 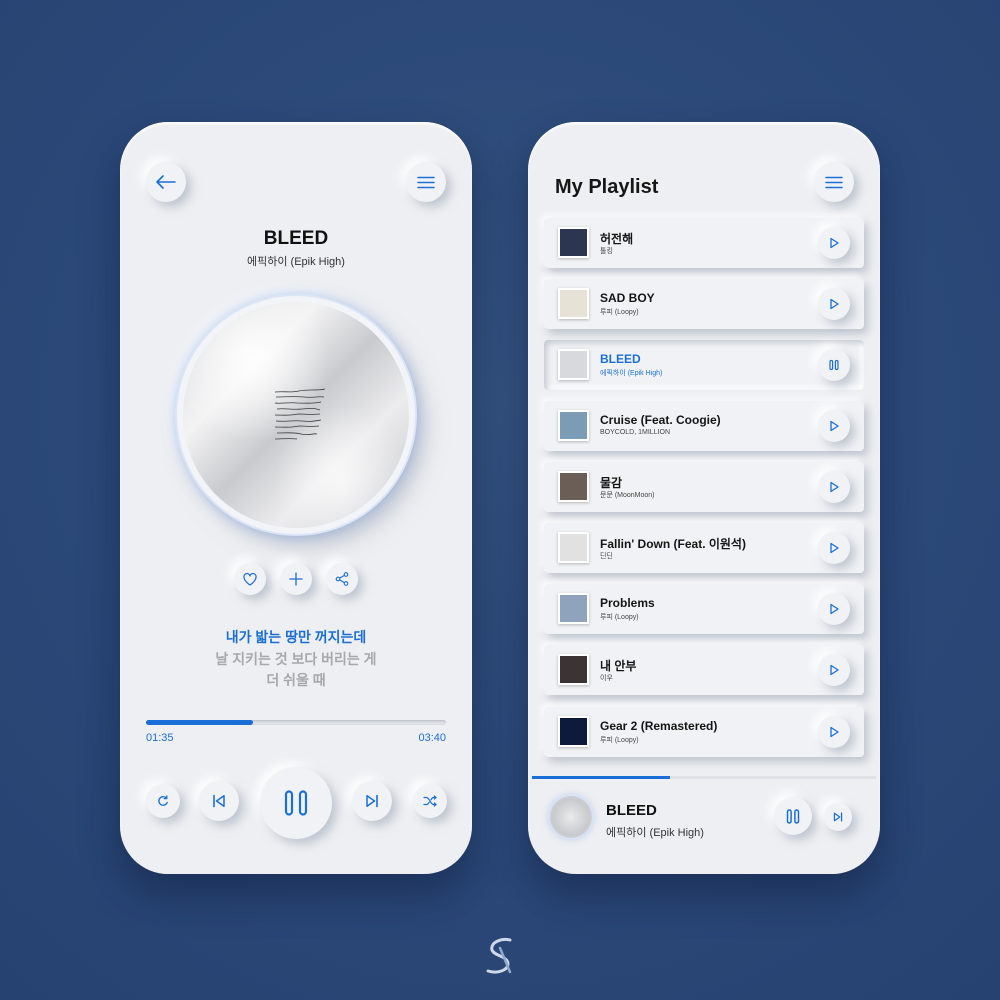 I want to click on repeat-icon, so click(x=163, y=800).